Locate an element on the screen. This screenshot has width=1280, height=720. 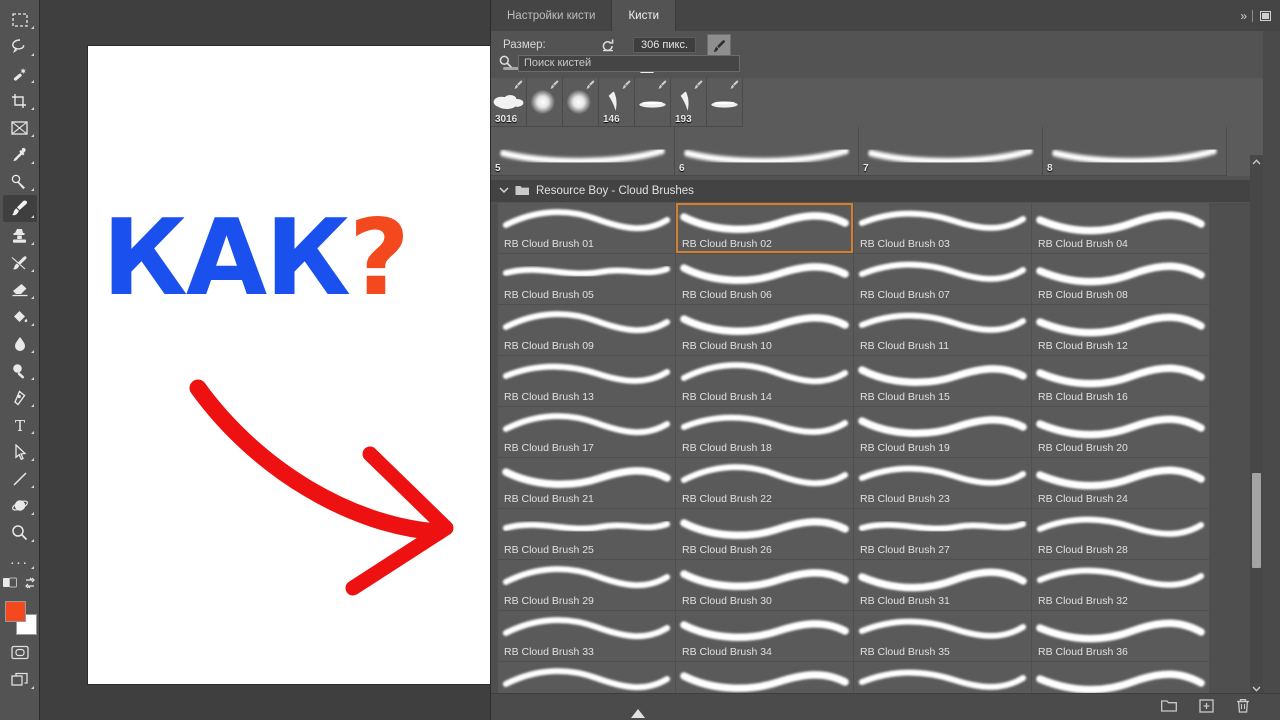
brush-item: RB Cloud Brush 20 is located at coordinates (1120, 432).